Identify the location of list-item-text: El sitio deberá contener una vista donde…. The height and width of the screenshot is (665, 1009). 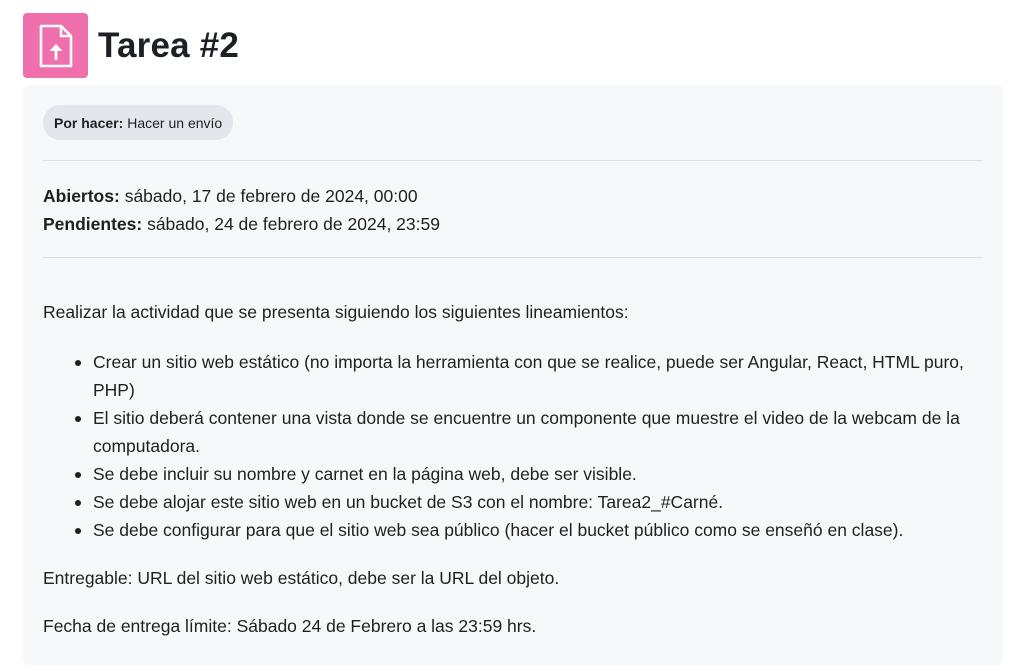
(526, 432).